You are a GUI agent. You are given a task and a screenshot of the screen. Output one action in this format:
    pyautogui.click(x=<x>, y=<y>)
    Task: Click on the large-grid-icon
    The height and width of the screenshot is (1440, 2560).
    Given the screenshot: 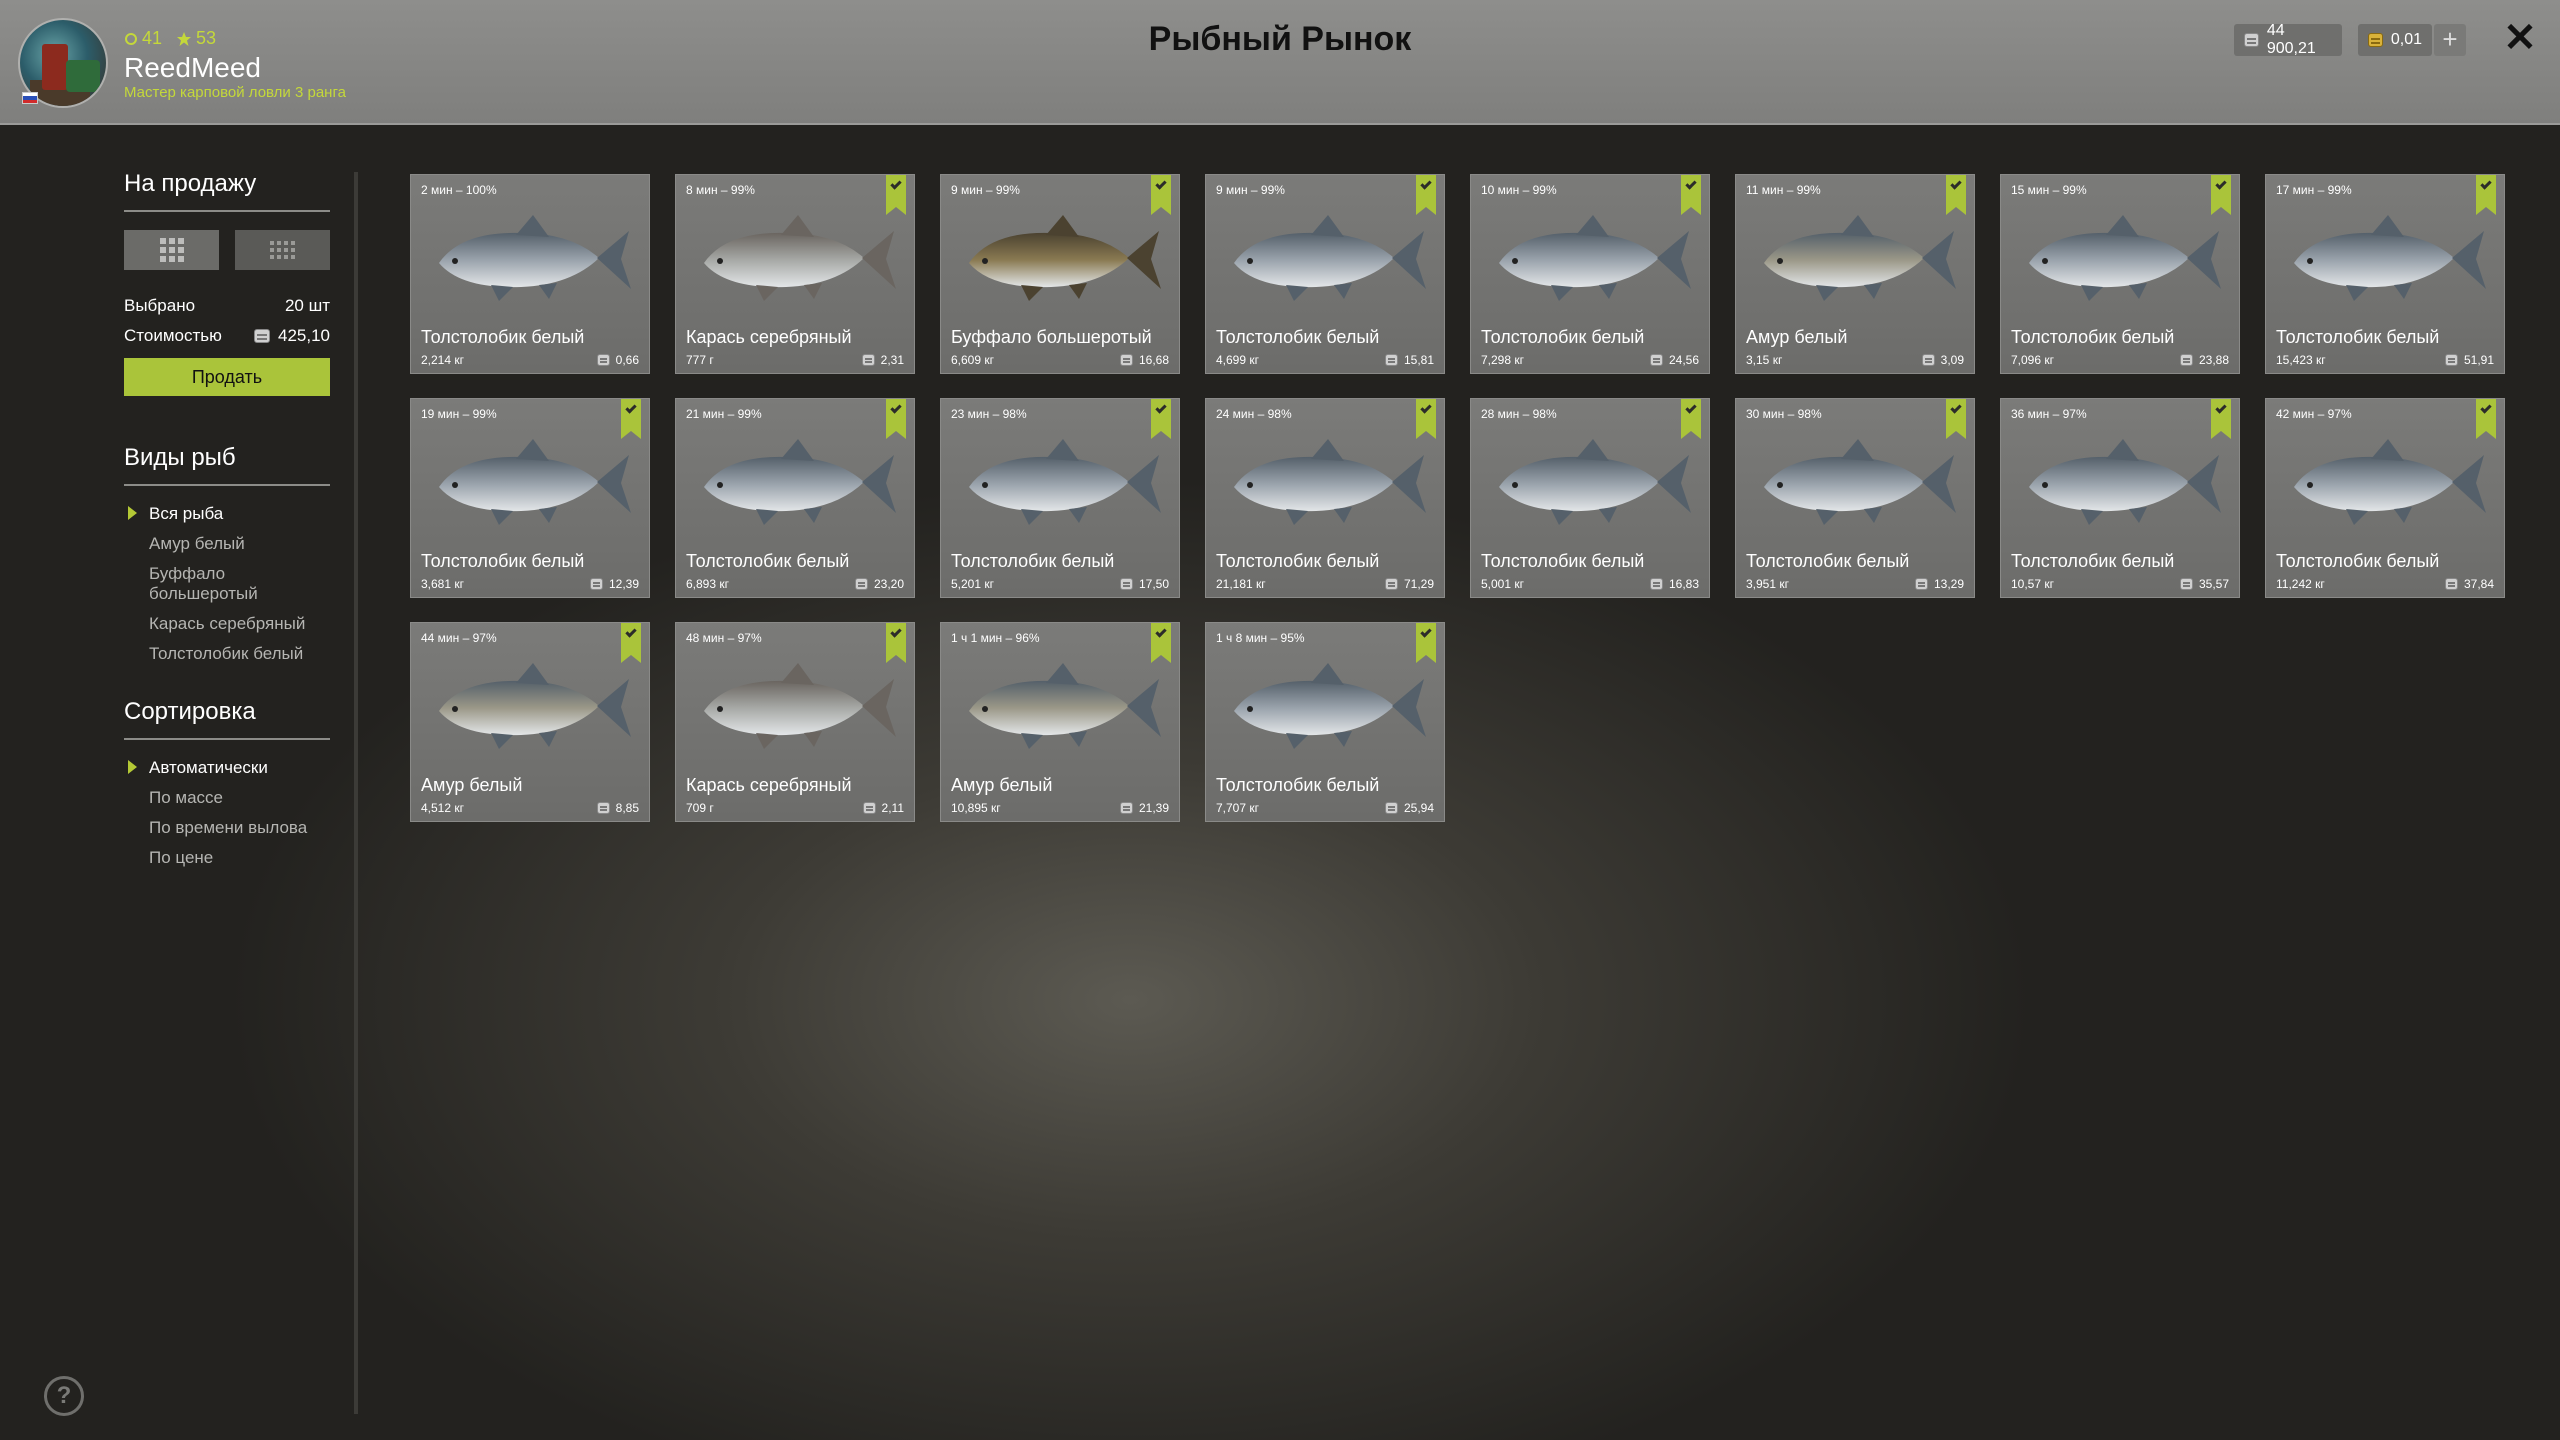 What is the action you would take?
    pyautogui.click(x=171, y=250)
    